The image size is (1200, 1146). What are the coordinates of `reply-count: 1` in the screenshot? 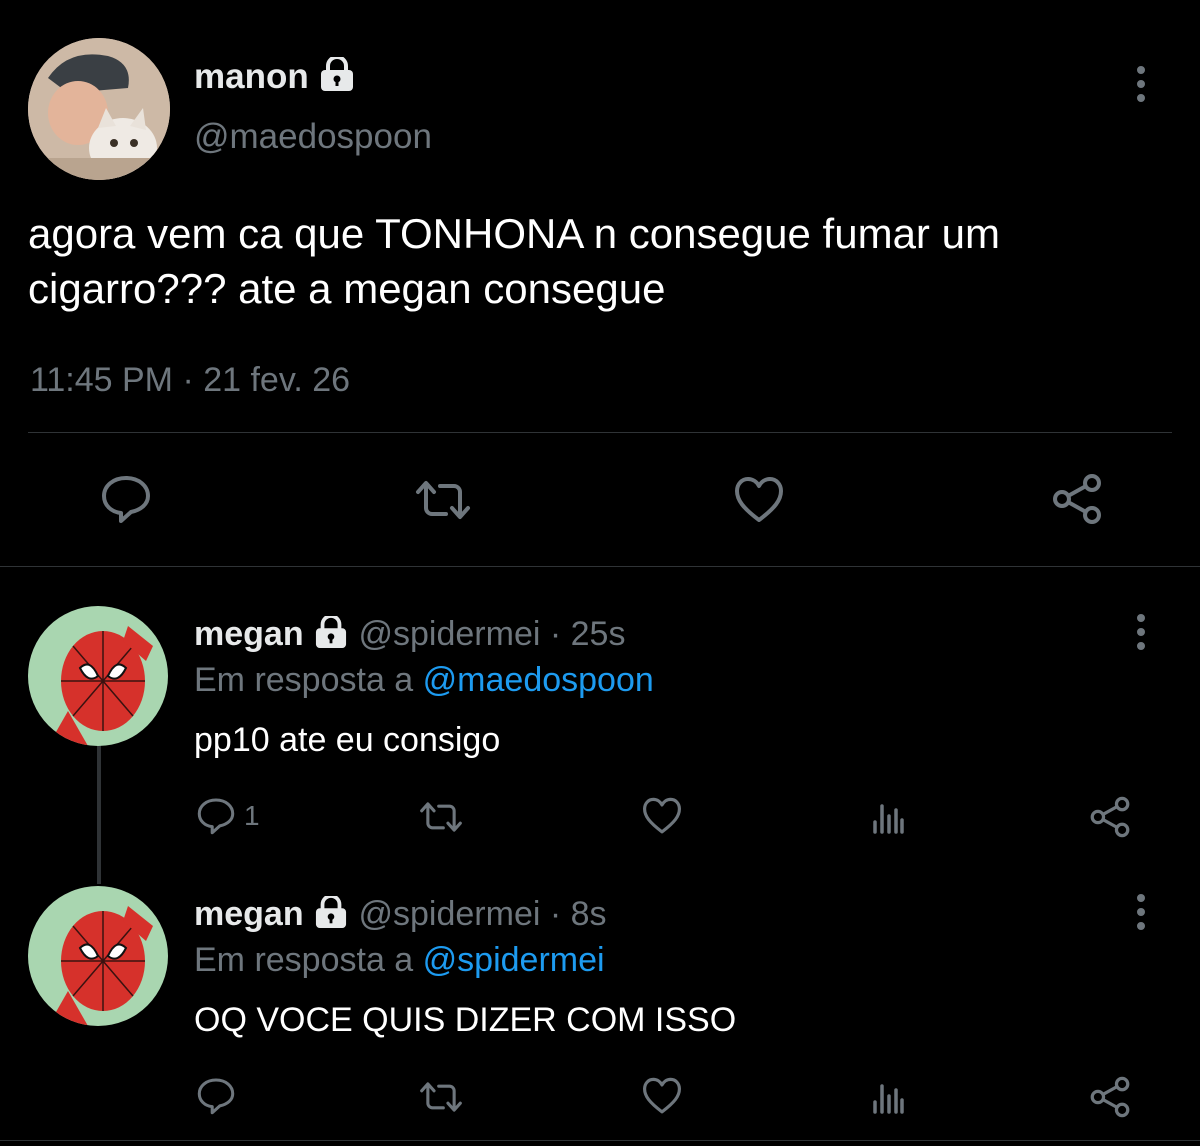 It's located at (252, 815).